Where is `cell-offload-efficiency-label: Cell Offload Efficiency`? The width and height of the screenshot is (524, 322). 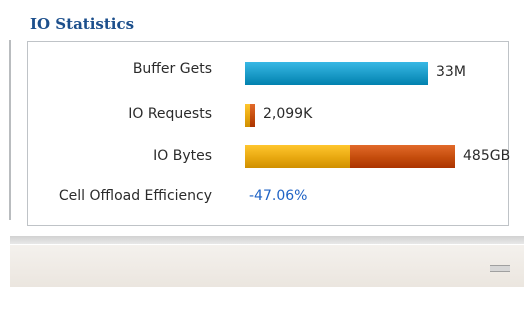
cell-offload-efficiency-label: Cell Offload Efficiency is located at coordinates (135, 196).